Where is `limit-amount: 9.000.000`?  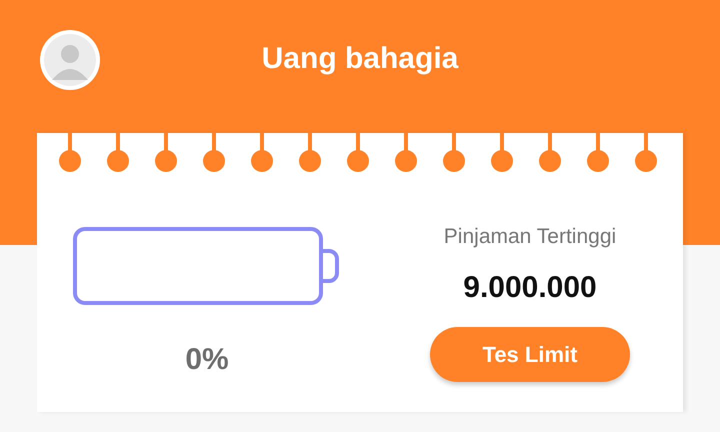 limit-amount: 9.000.000 is located at coordinates (530, 288).